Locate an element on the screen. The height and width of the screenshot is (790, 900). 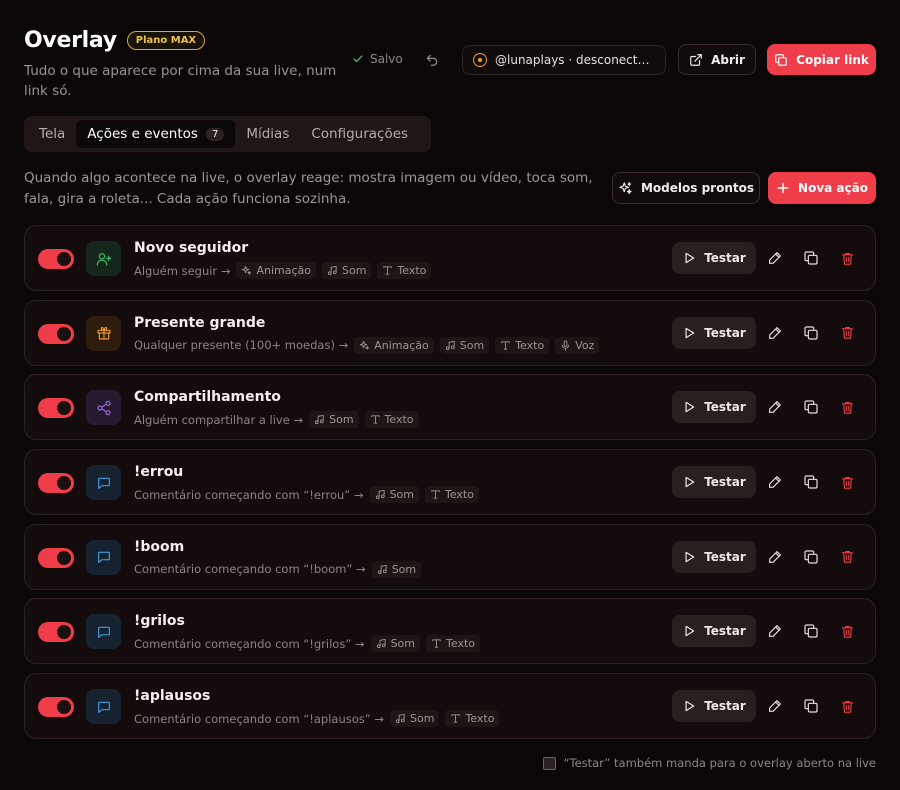
tab-label: Mídias is located at coordinates (268, 134).